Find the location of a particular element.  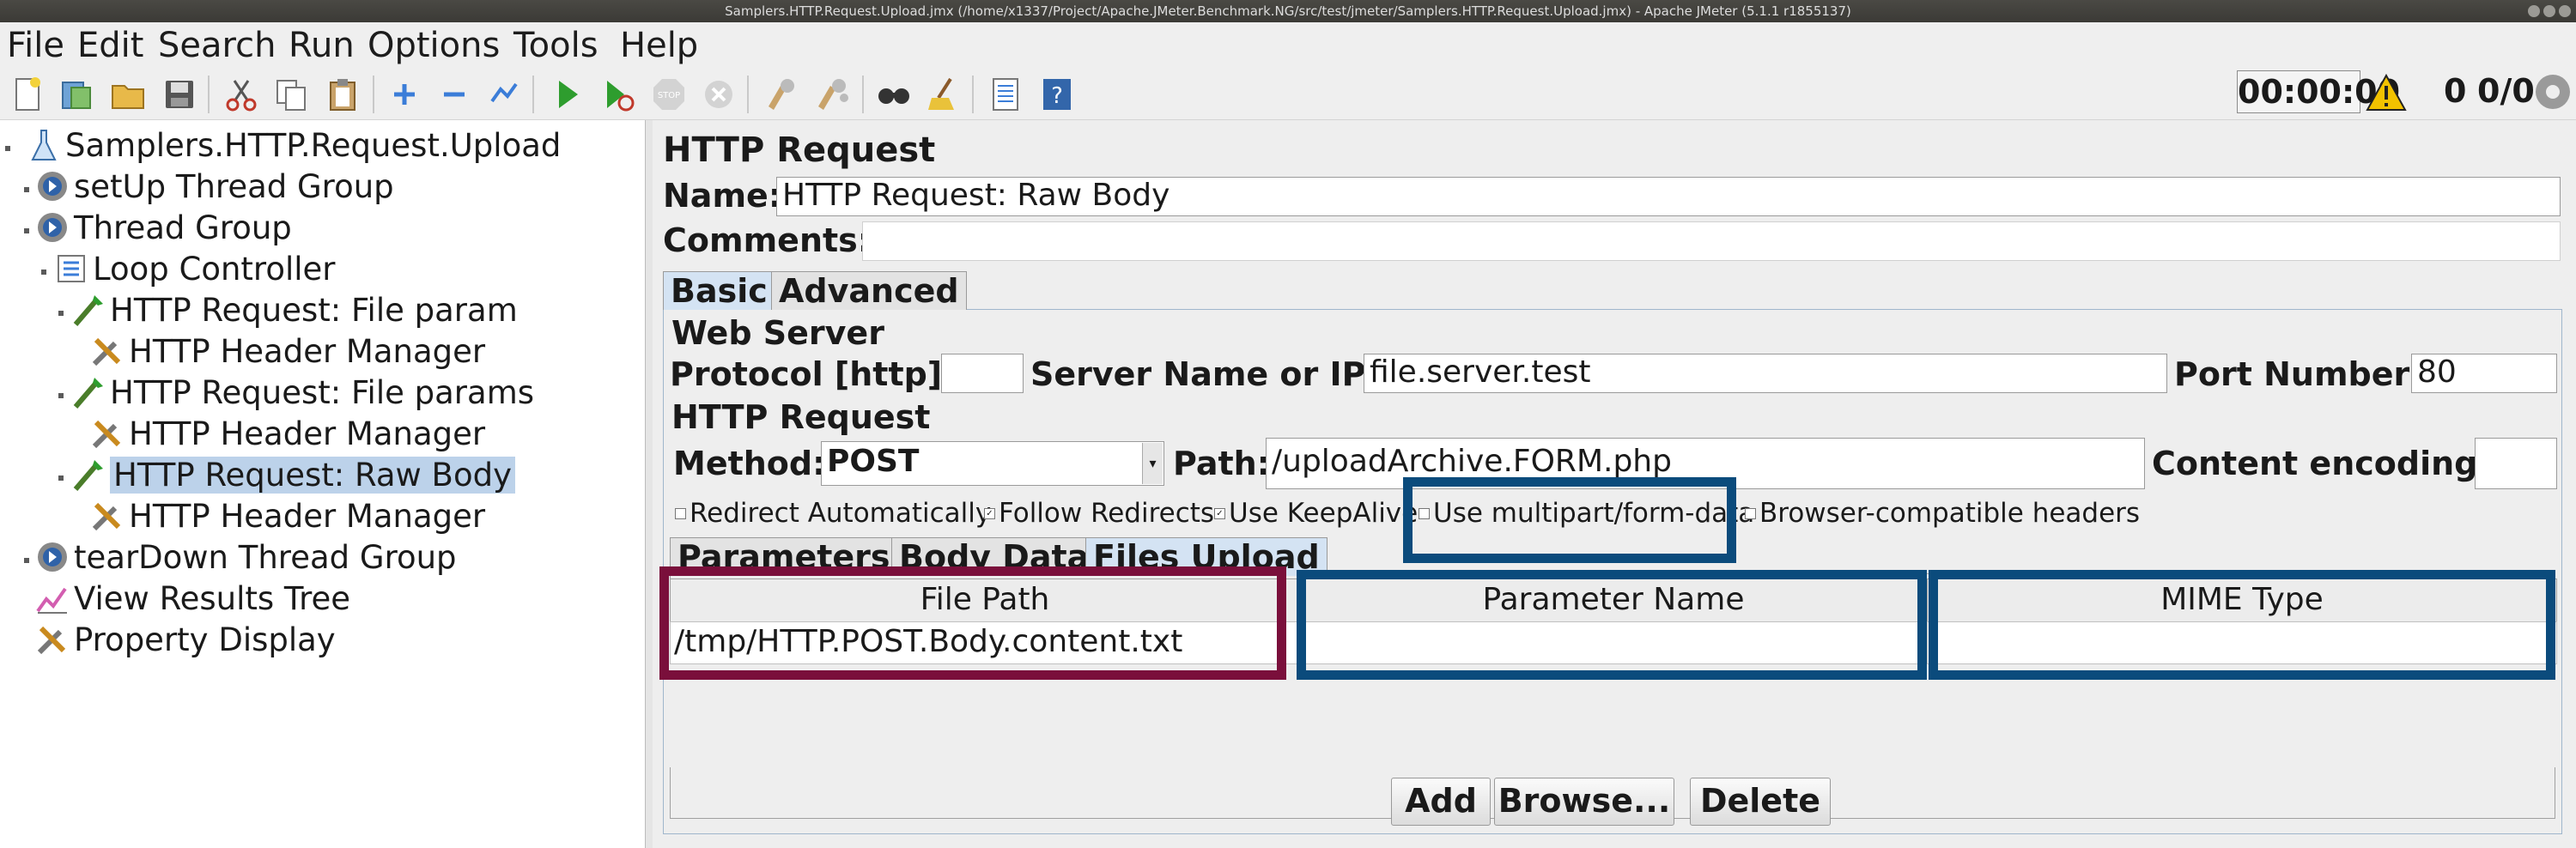

close-button is located at coordinates (2565, 11).